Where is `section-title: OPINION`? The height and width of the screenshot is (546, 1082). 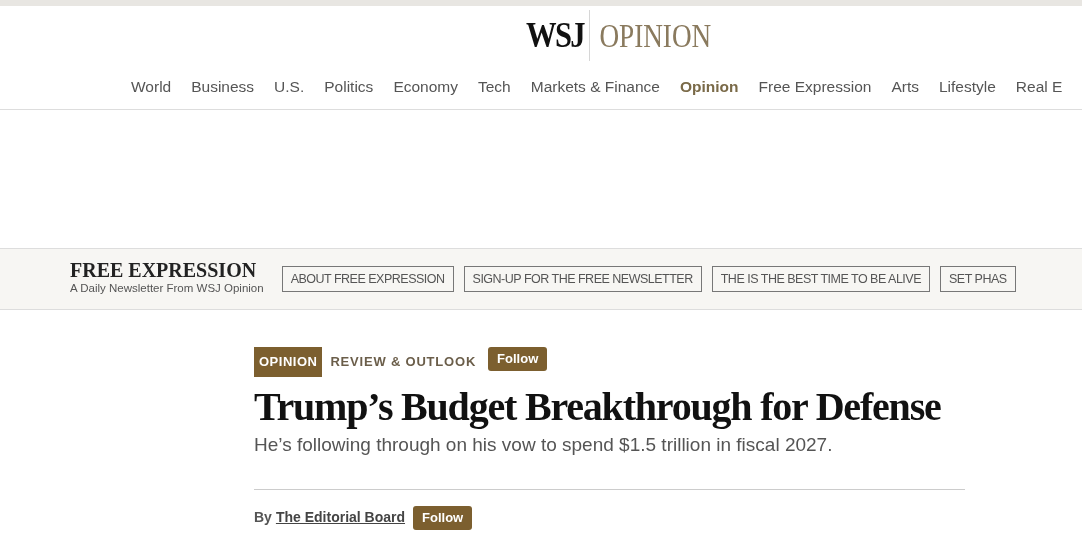
section-title: OPINION is located at coordinates (649, 35).